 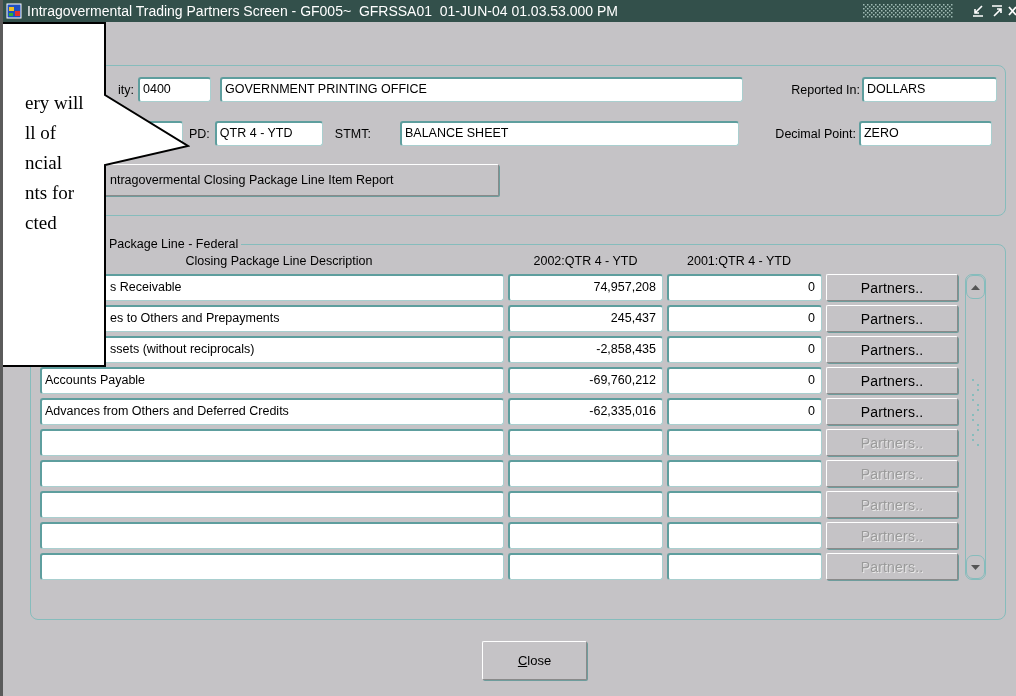 What do you see at coordinates (569, 133) in the screenshot?
I see `stmt-field: BALANCE SHEET` at bounding box center [569, 133].